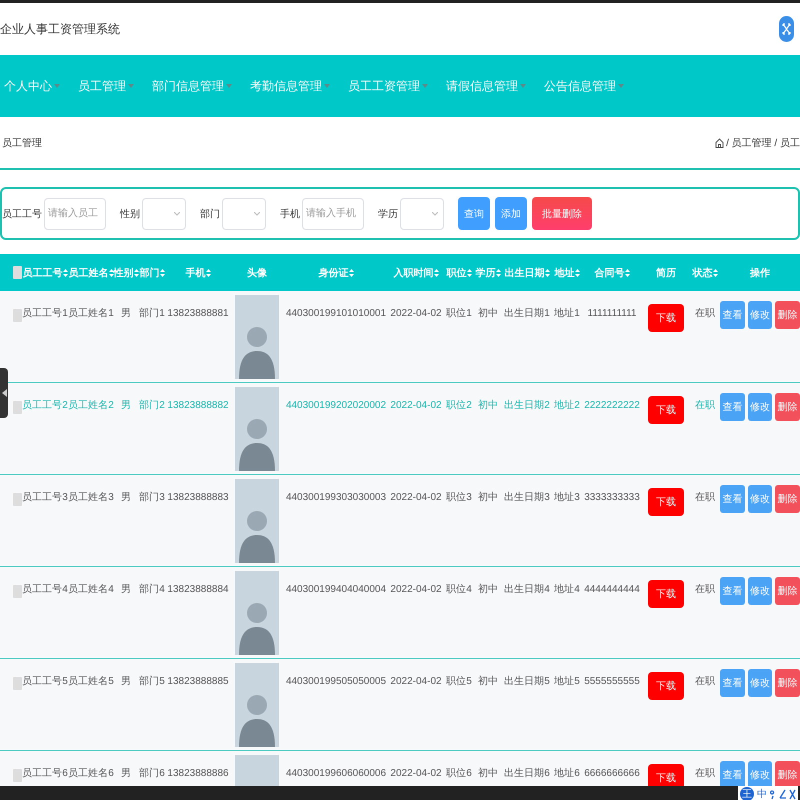 The width and height of the screenshot is (800, 800). What do you see at coordinates (91, 498) in the screenshot?
I see `table-cell: 员工姓名3` at bounding box center [91, 498].